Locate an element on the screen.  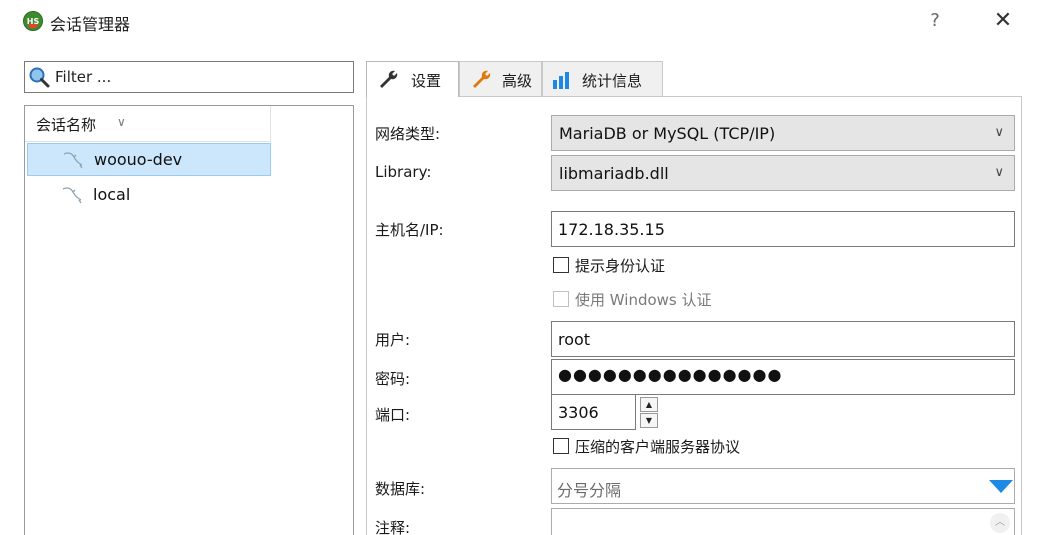
network-type-label: 网络类型: is located at coordinates (408, 134).